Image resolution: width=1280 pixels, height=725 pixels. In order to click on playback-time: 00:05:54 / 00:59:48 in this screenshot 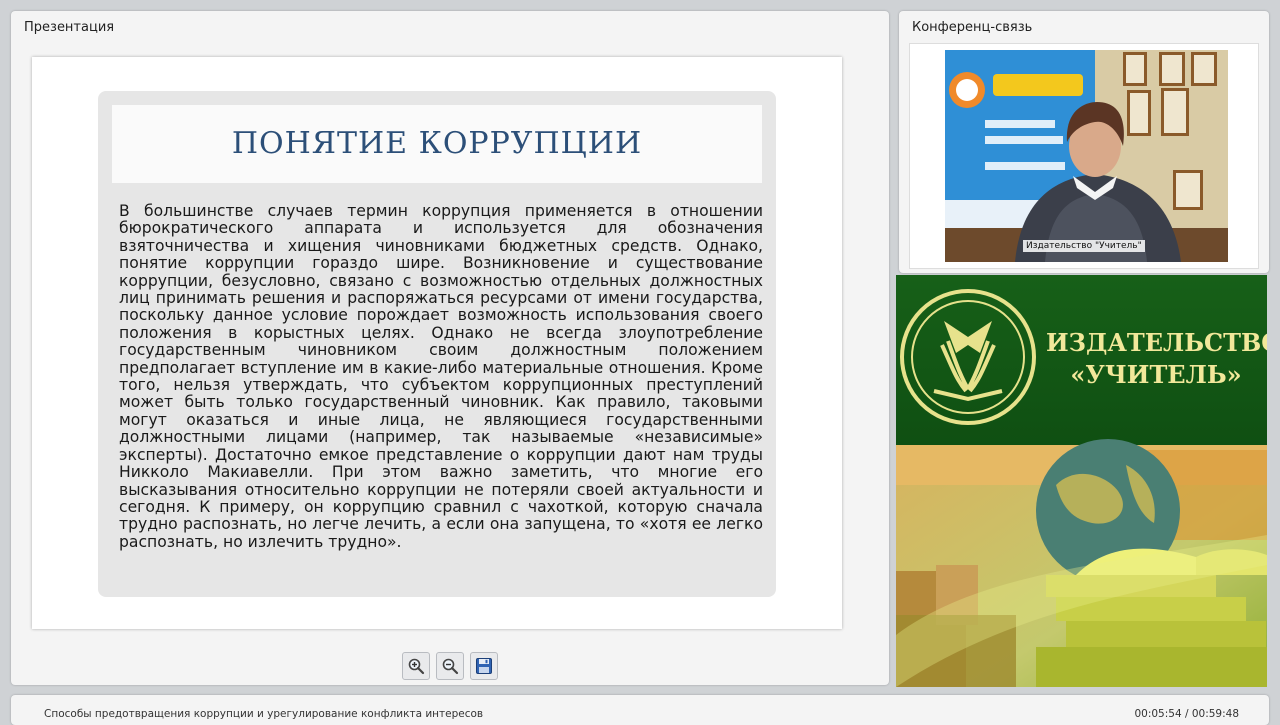, I will do `click(1186, 714)`.